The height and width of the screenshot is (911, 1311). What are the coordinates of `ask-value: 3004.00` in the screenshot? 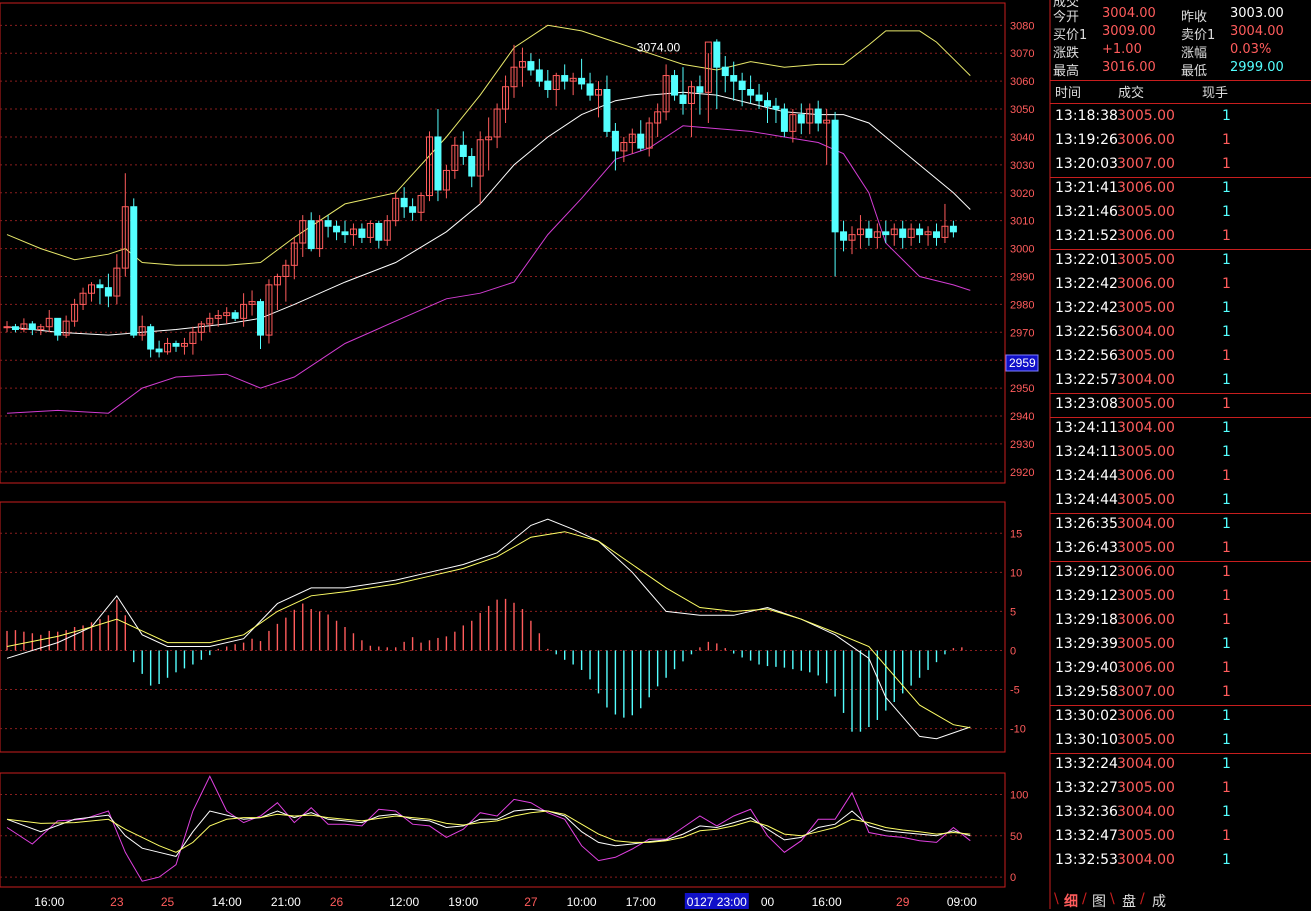 It's located at (1257, 31).